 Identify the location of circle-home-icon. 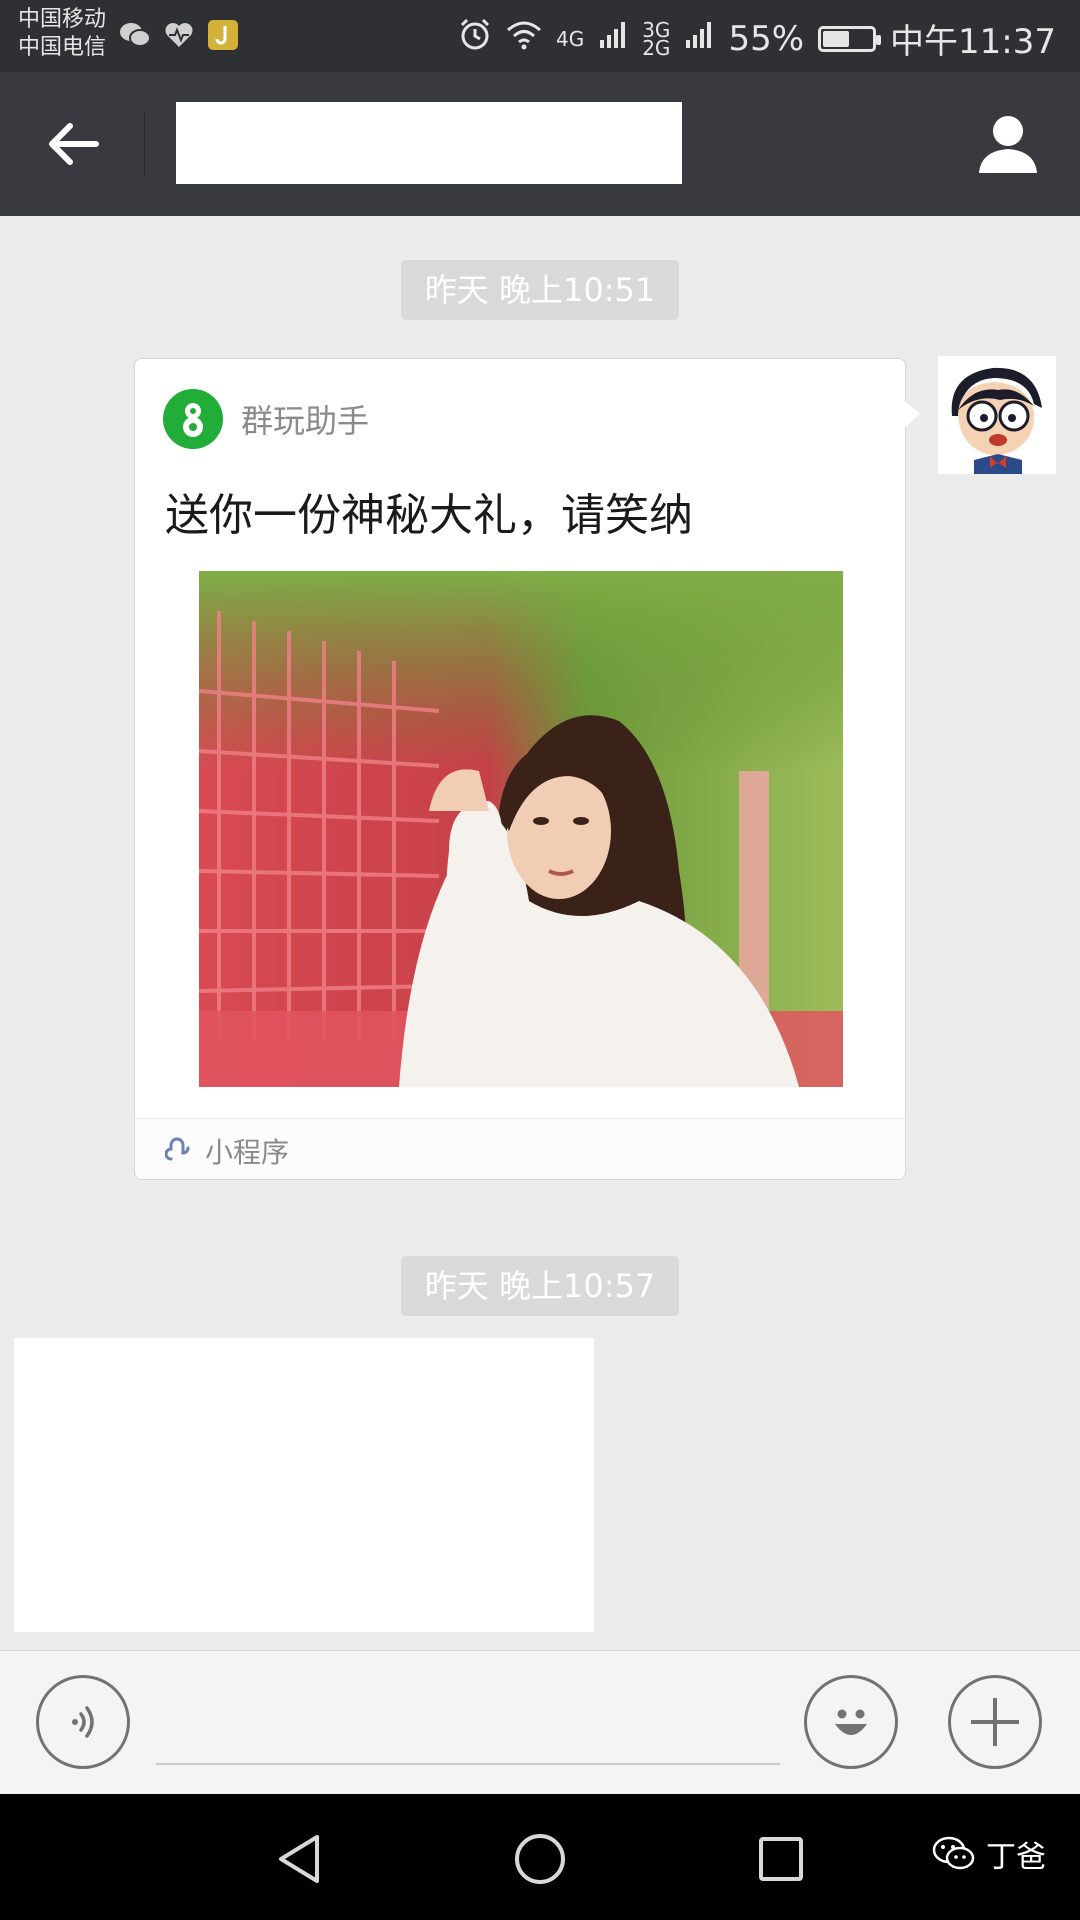
(540, 1859).